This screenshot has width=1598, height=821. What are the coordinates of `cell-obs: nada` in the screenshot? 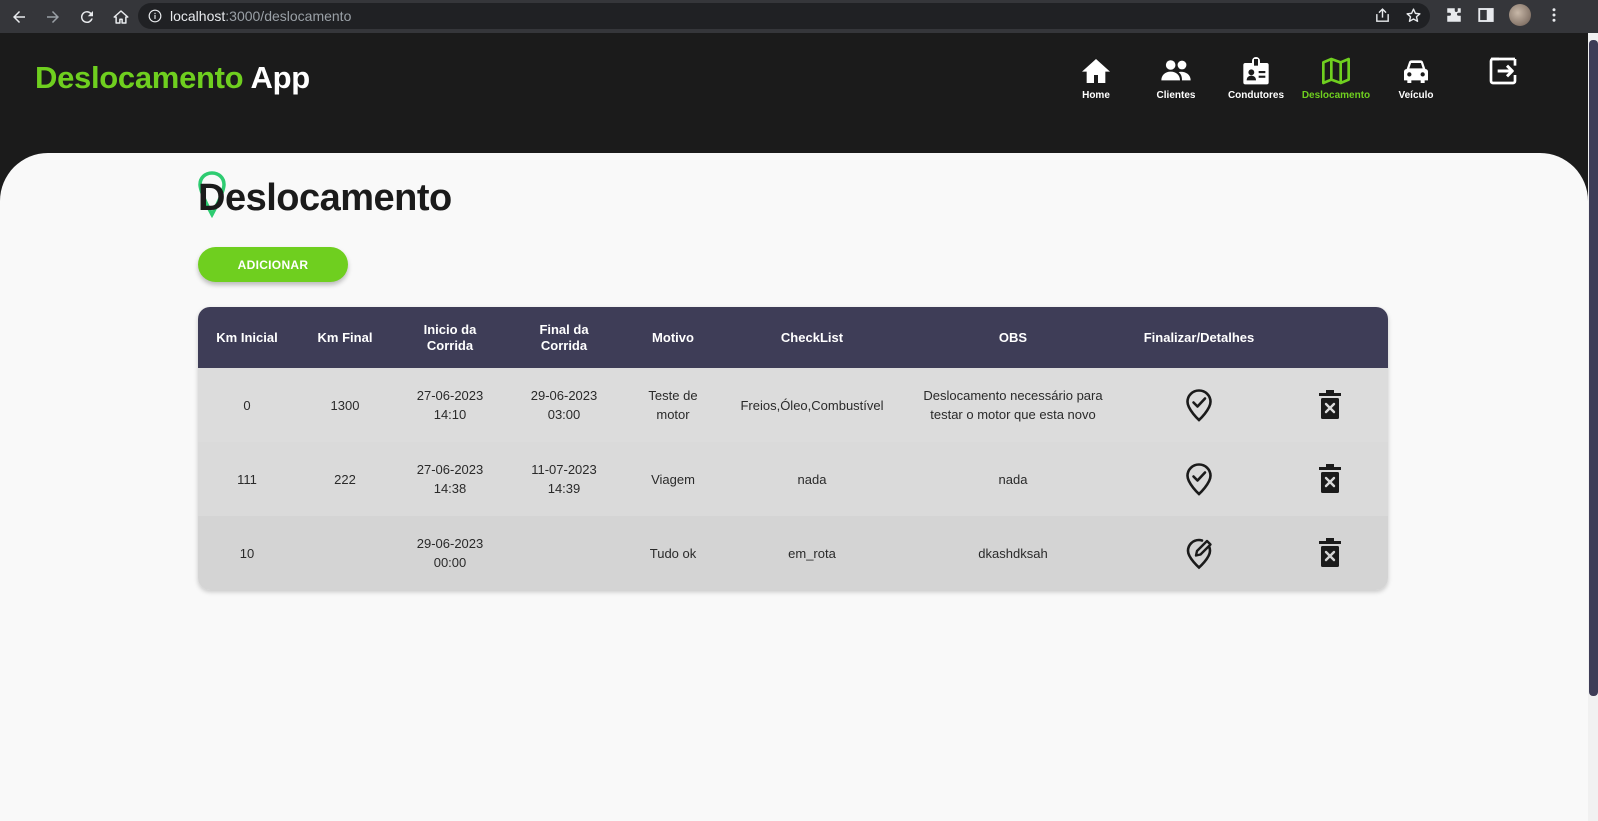 It's located at (1013, 479).